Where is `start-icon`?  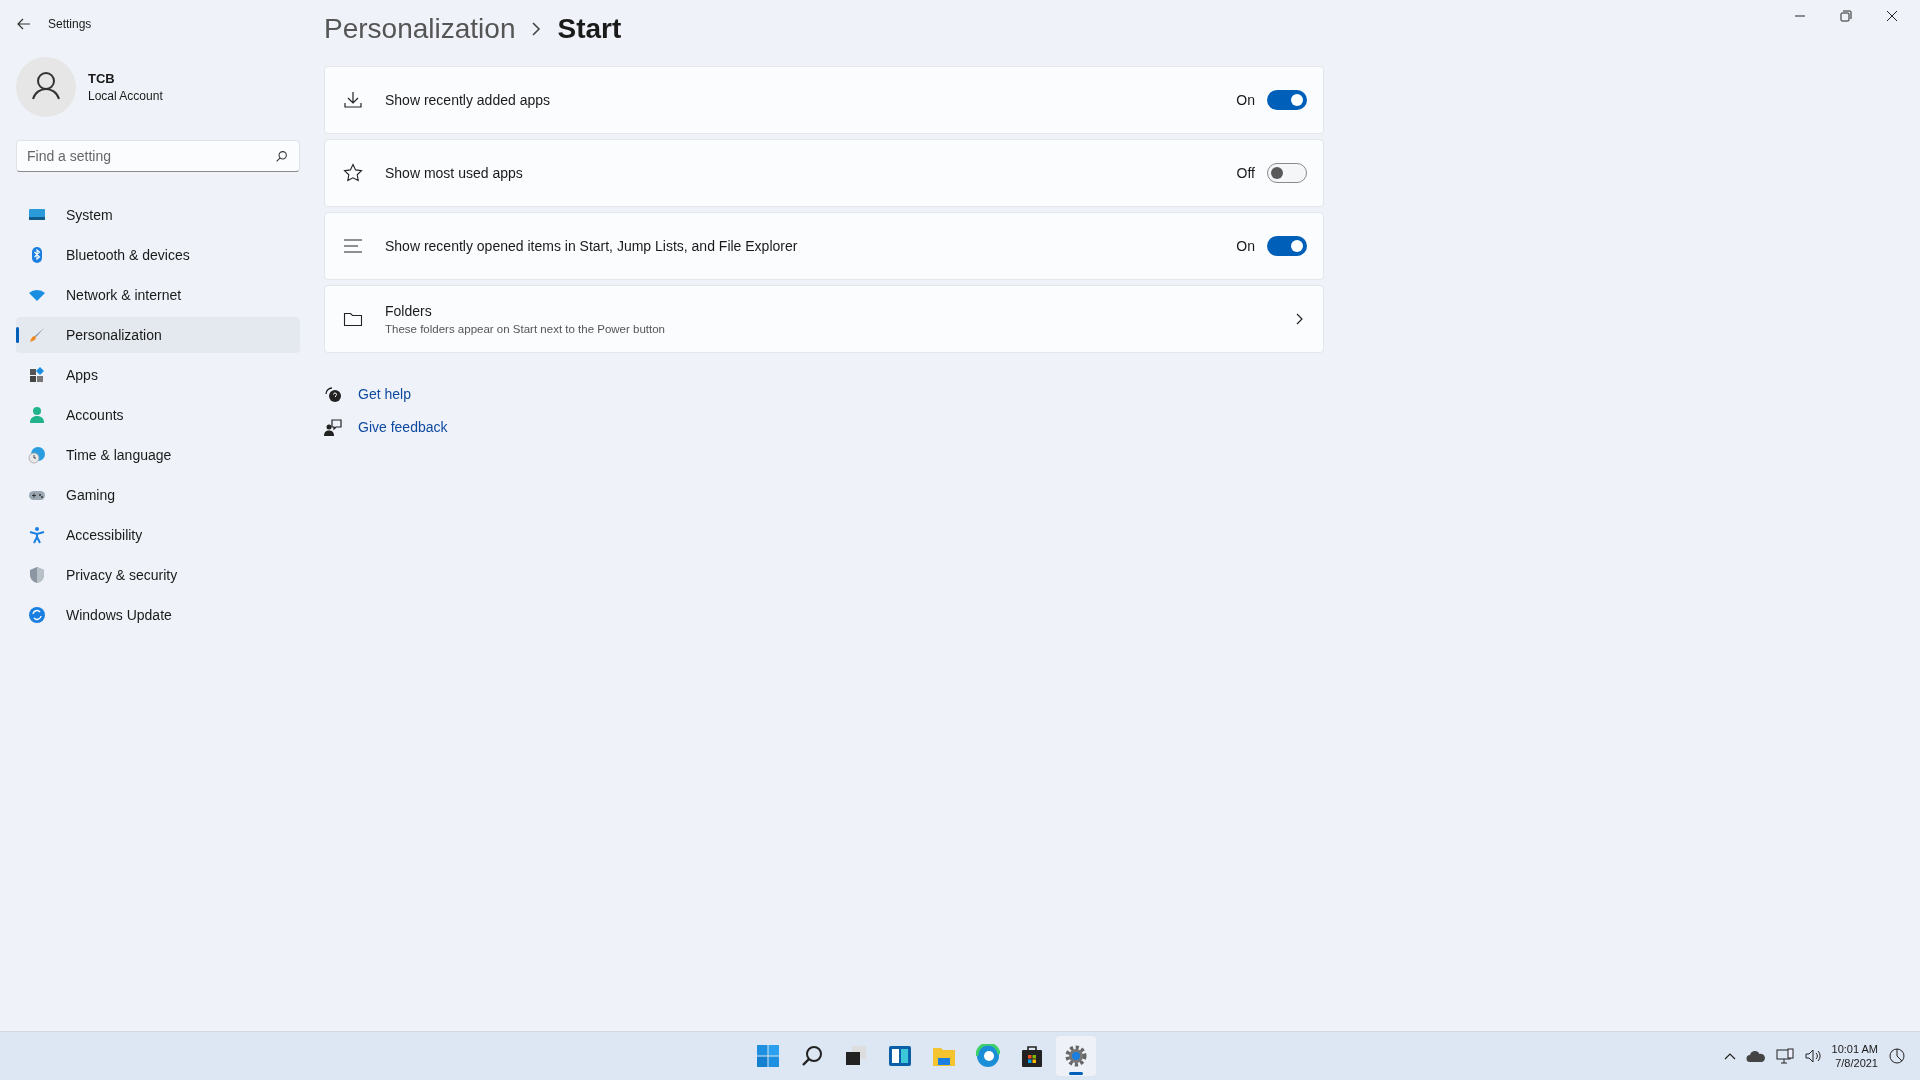 start-icon is located at coordinates (767, 1056).